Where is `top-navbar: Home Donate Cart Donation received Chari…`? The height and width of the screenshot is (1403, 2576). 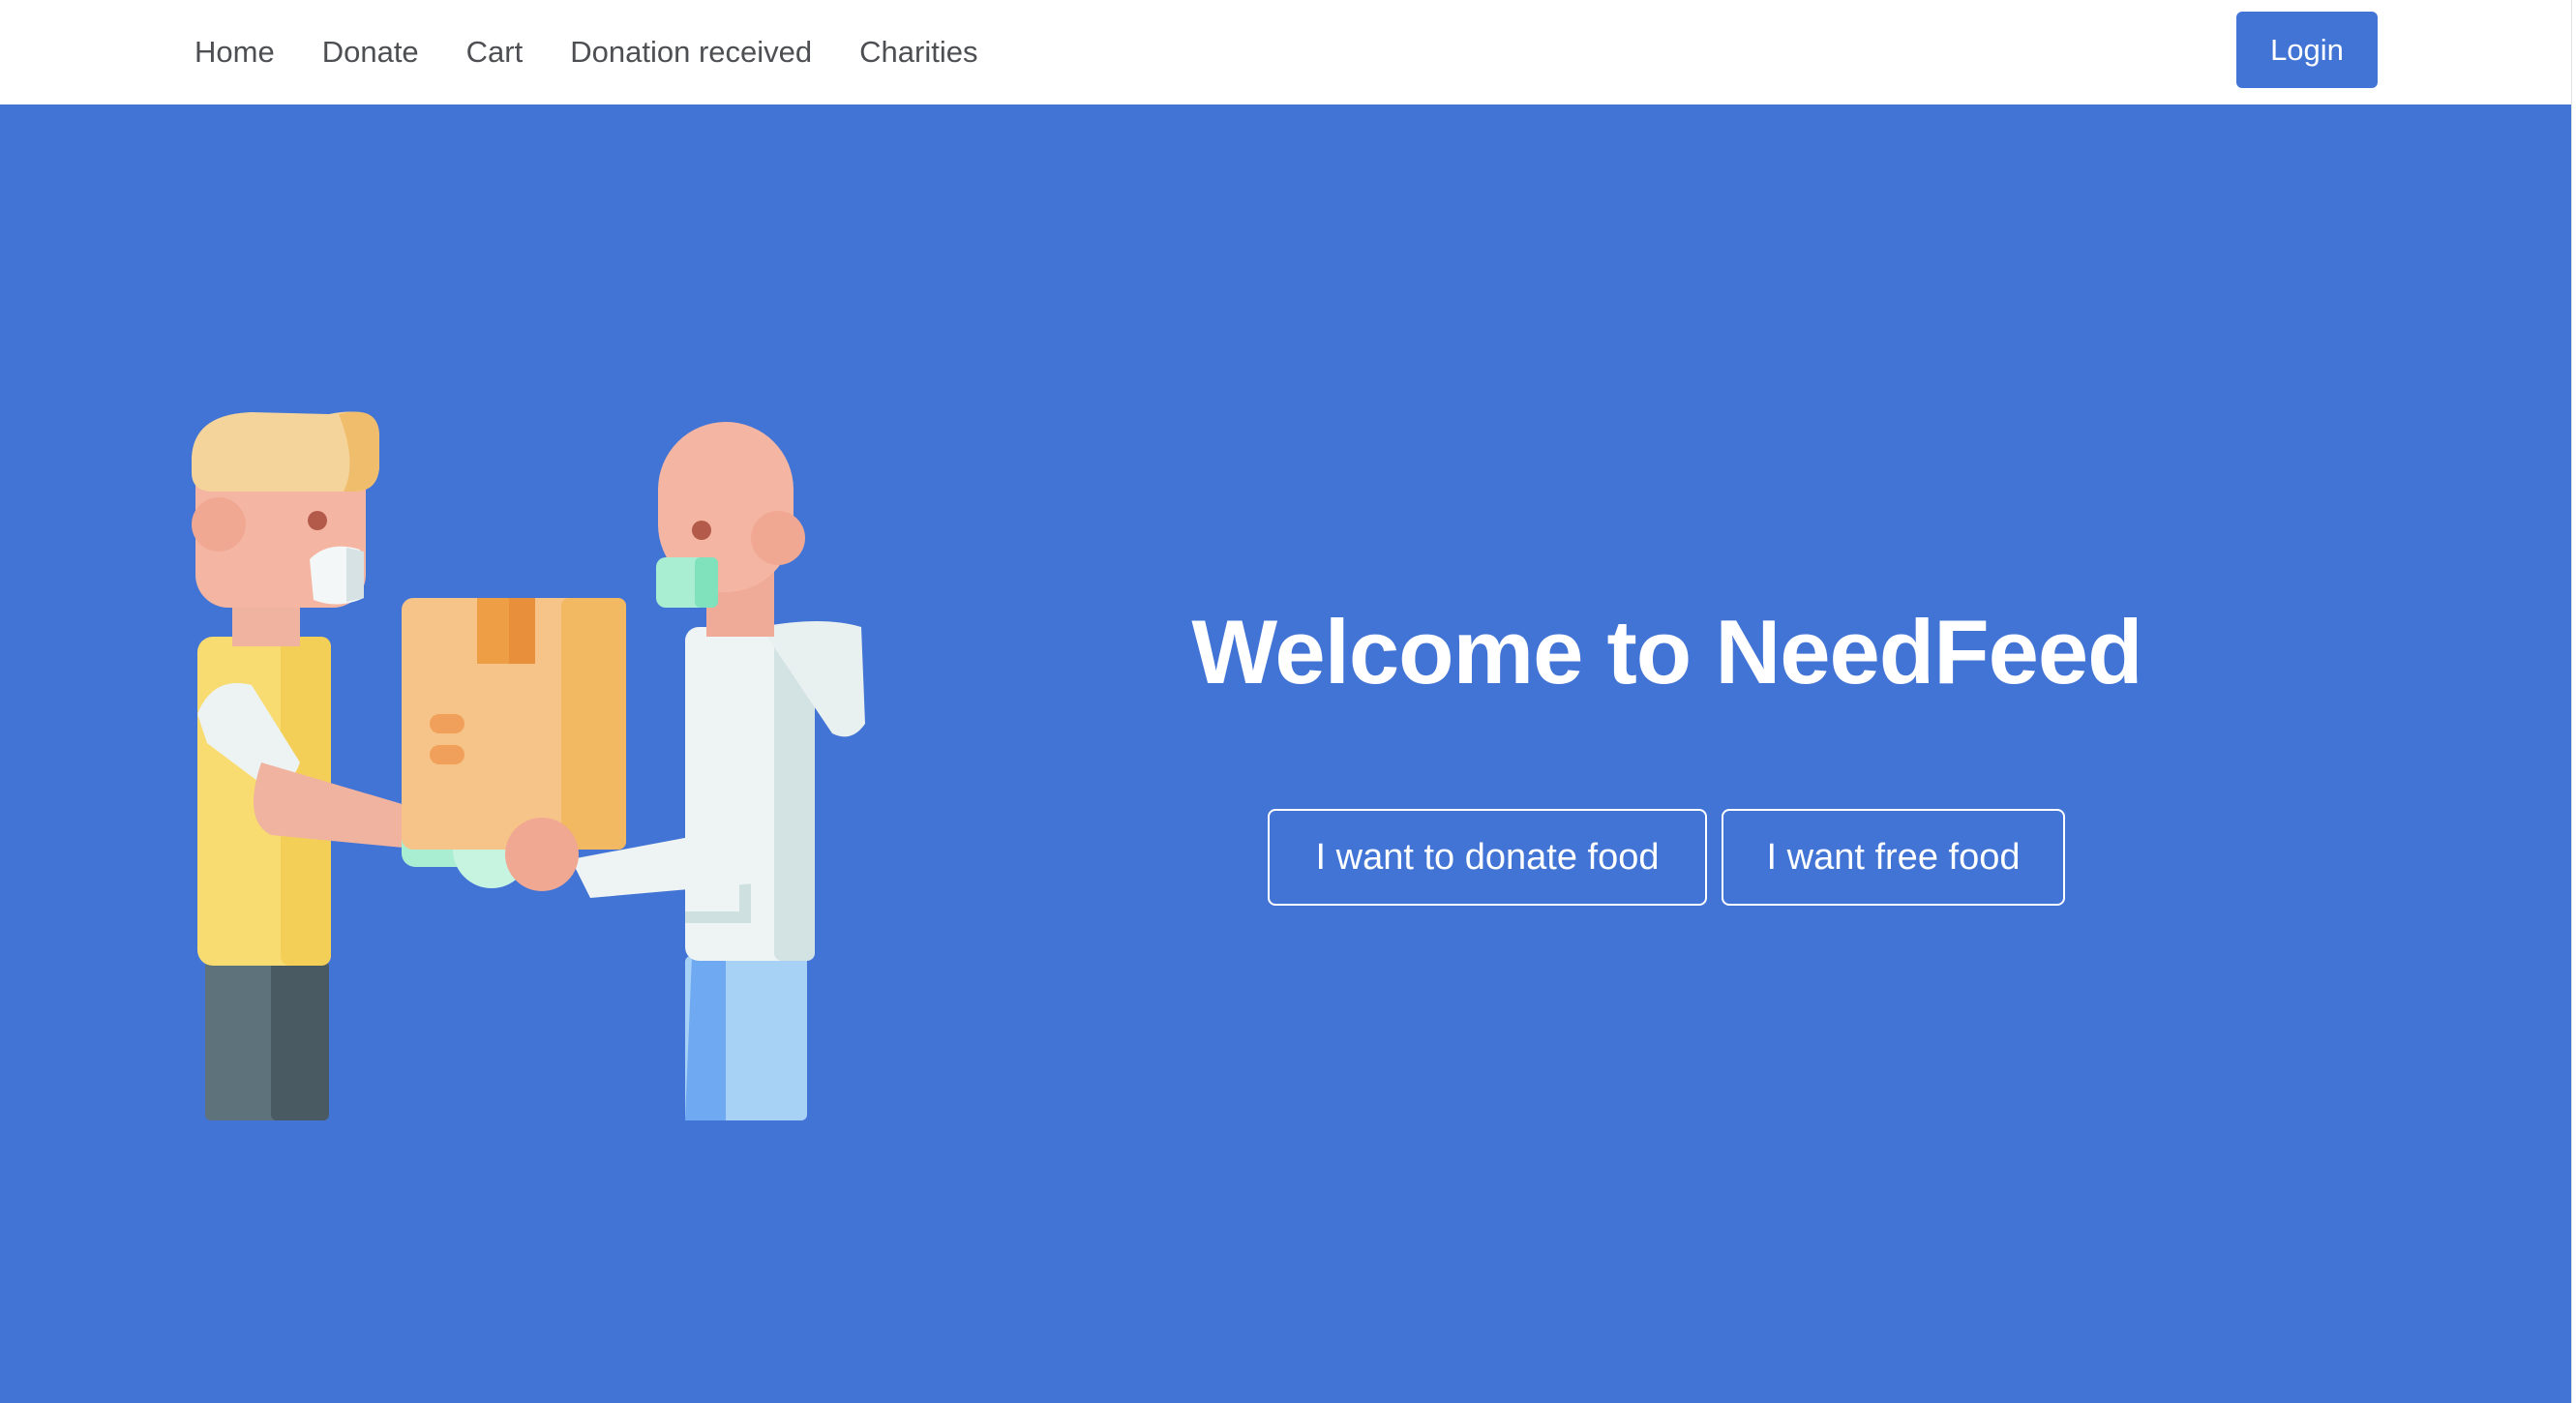 top-navbar: Home Donate Cart Donation received Chari… is located at coordinates (1288, 52).